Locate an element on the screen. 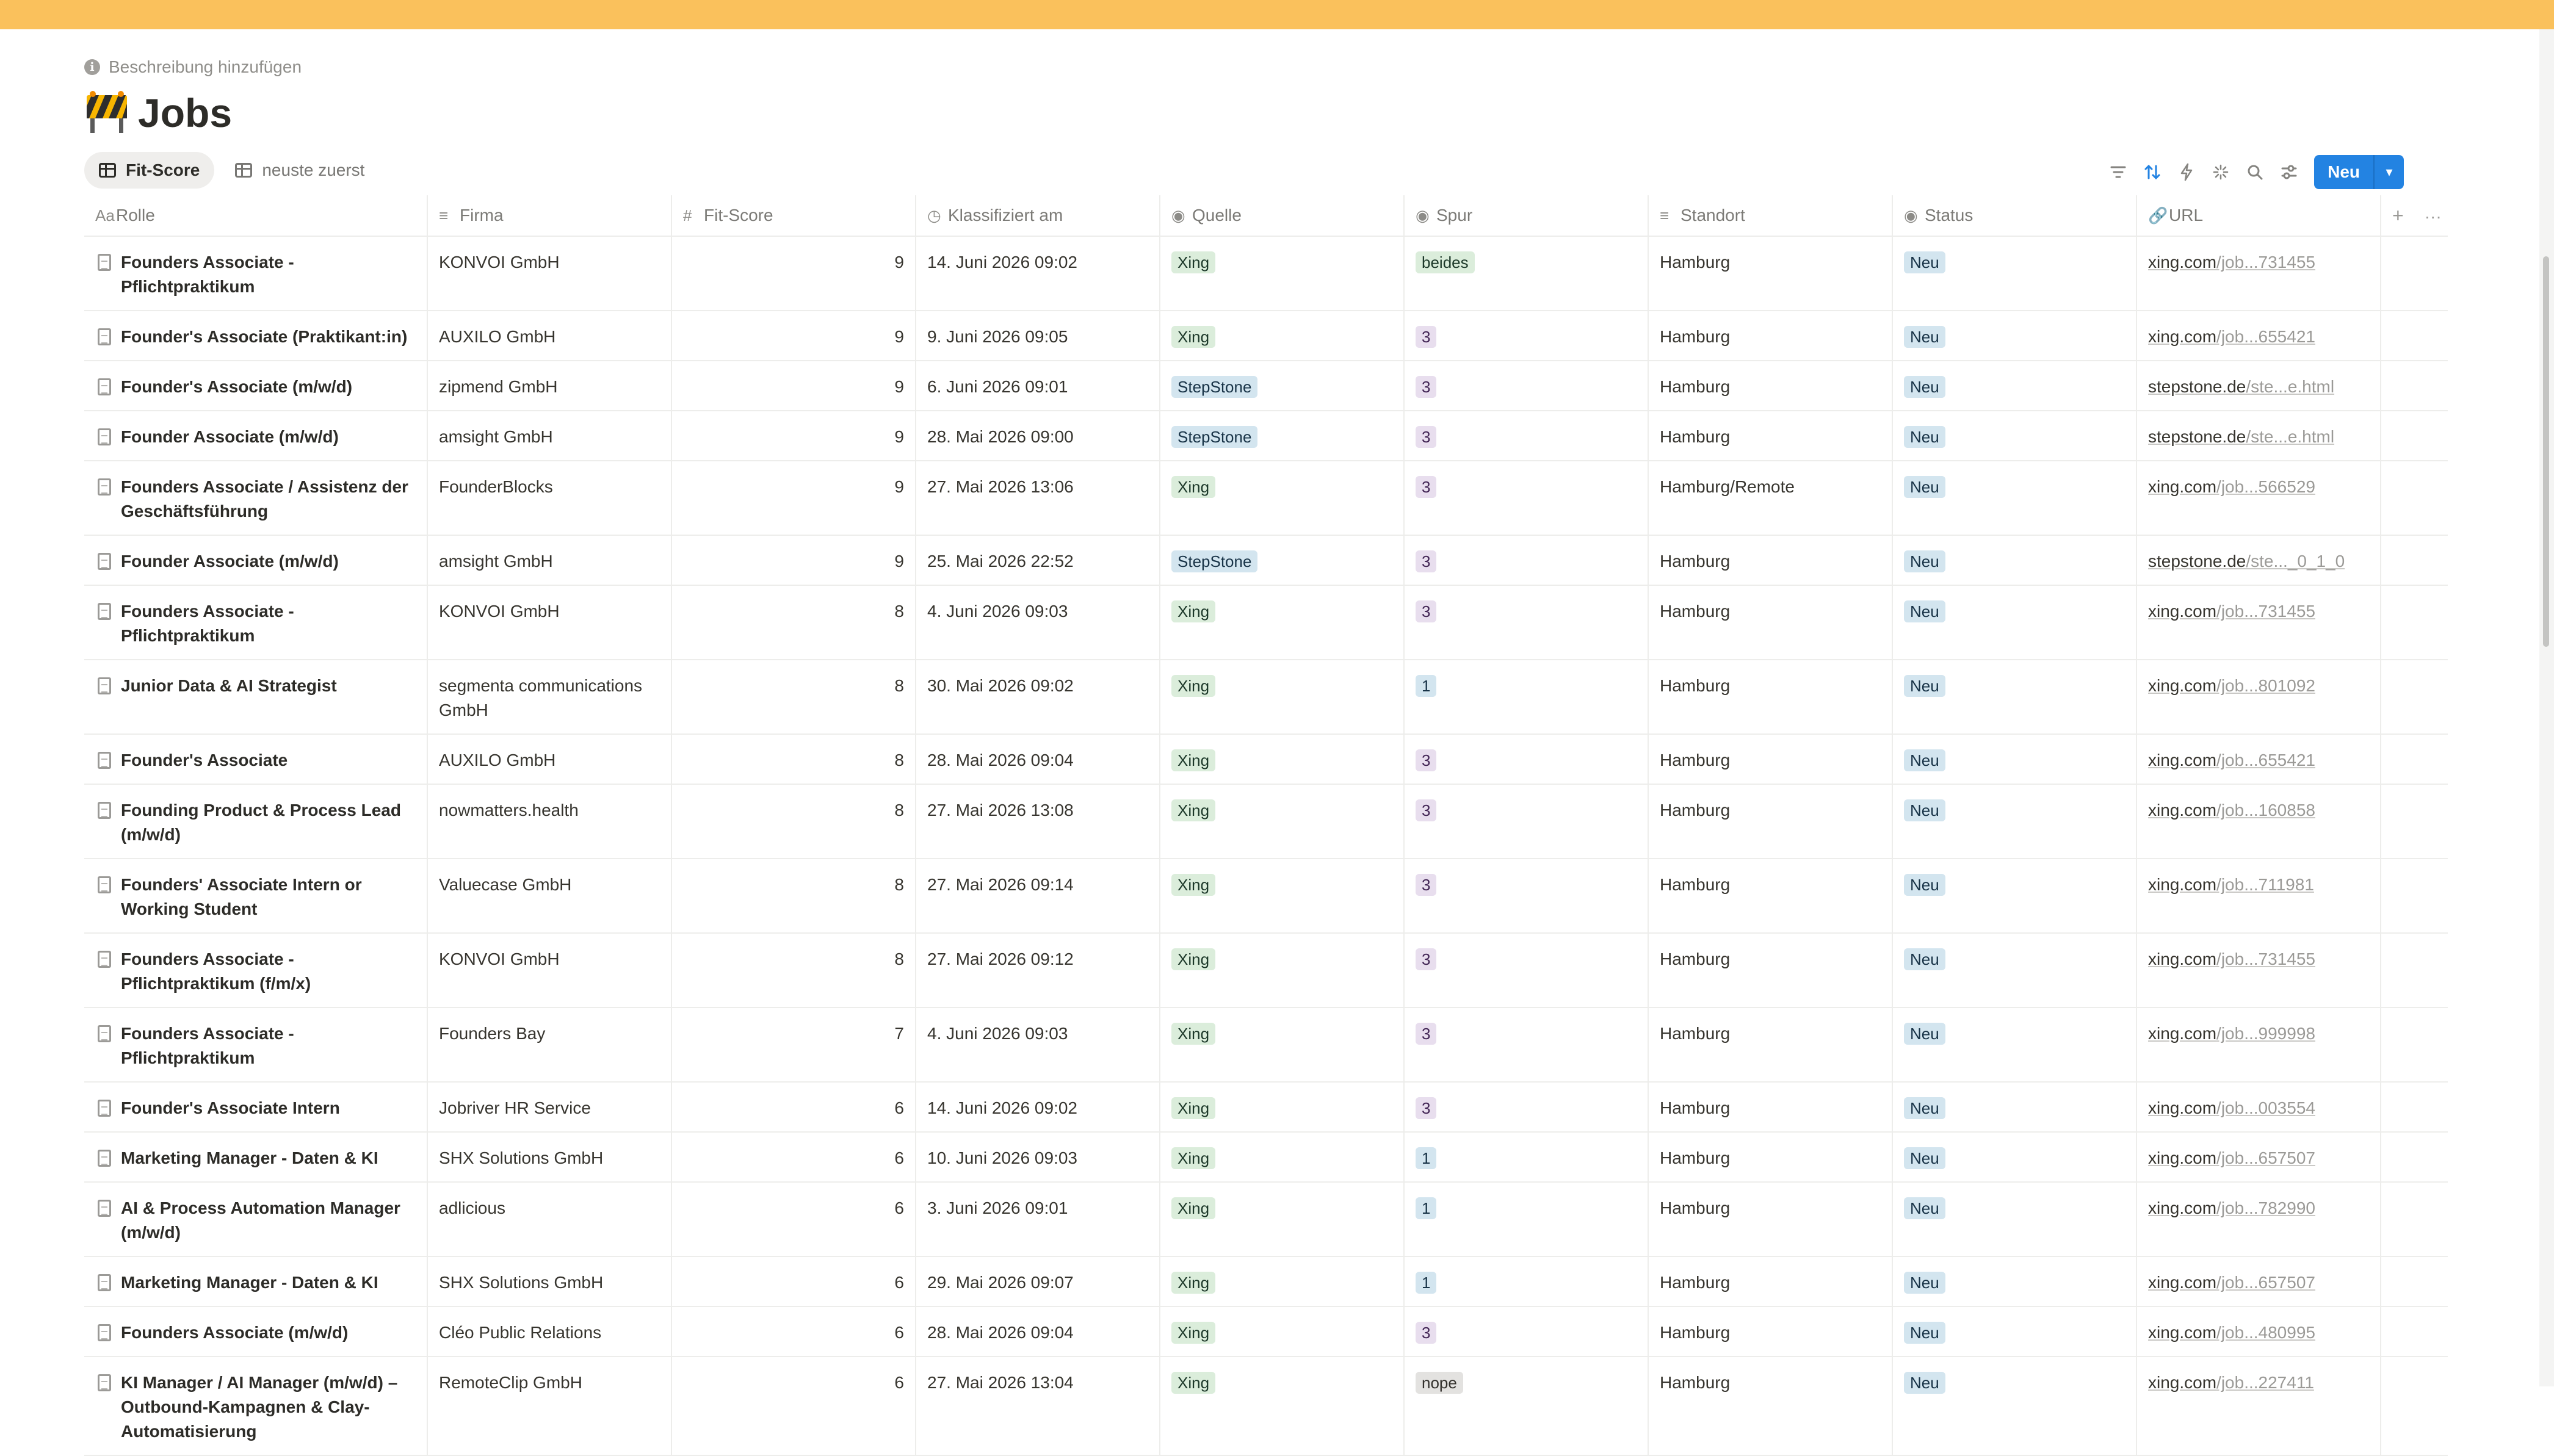 Image resolution: width=2554 pixels, height=1456 pixels. cell-url: stepstone.de/ste..._0_1_0 is located at coordinates (2258, 560).